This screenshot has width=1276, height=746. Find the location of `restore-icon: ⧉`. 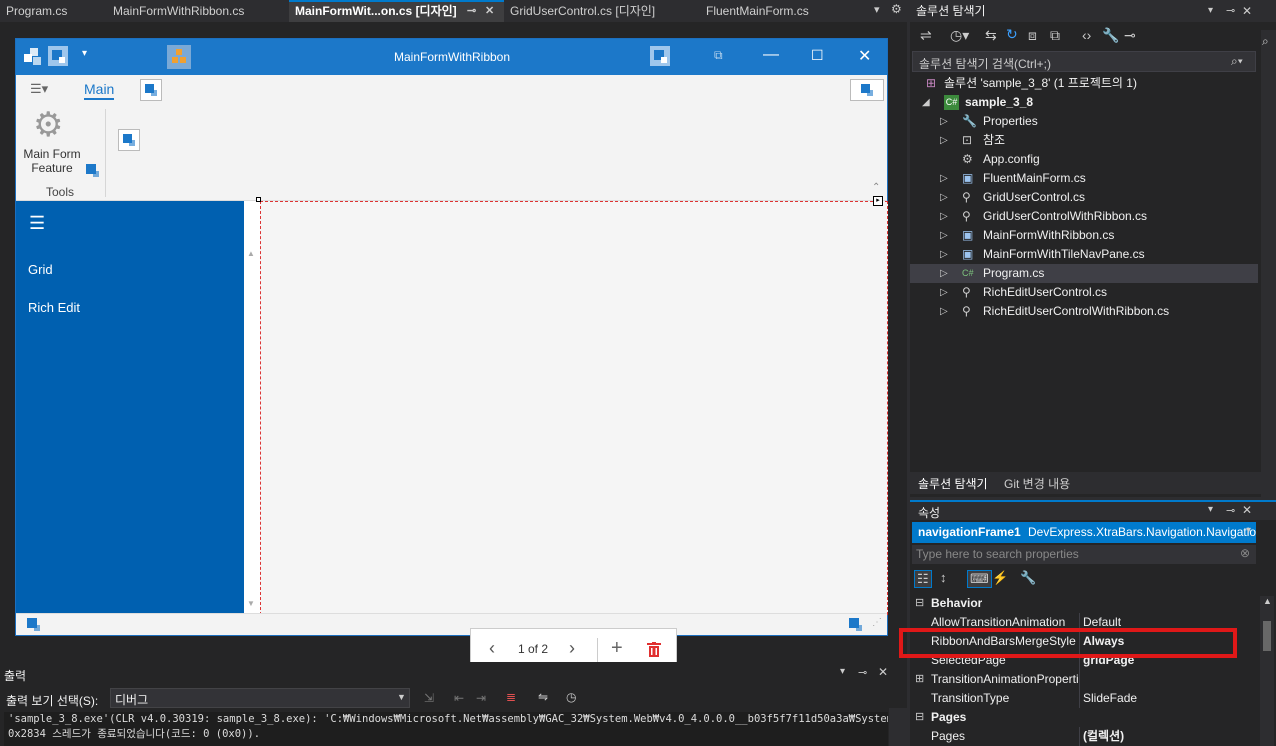

restore-icon: ⧉ is located at coordinates (718, 55).